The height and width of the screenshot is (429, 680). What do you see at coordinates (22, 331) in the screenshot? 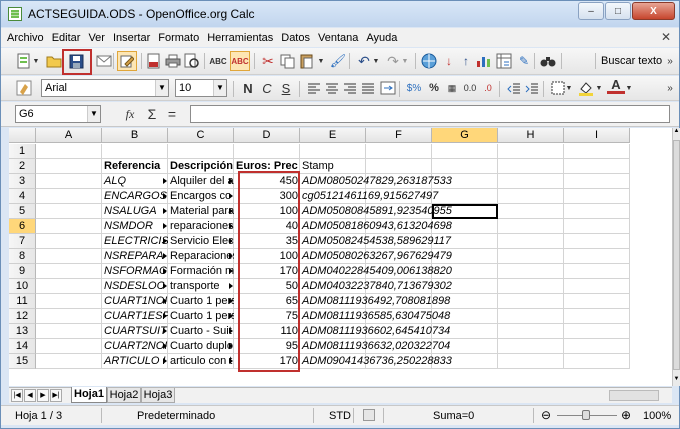
I see `row-header: 13` at bounding box center [22, 331].